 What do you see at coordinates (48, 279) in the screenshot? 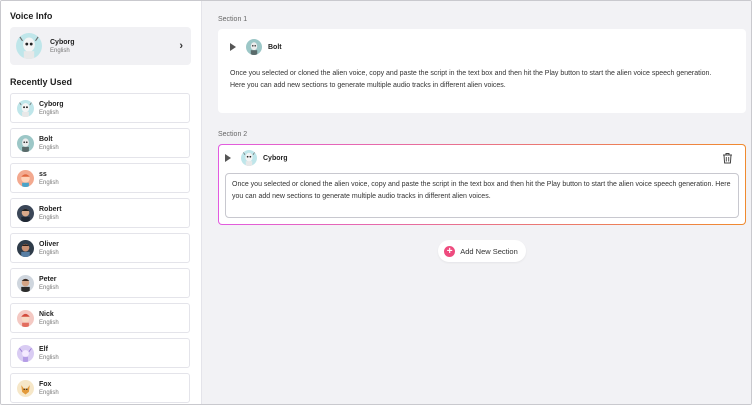
I see `voice-name: Peter` at bounding box center [48, 279].